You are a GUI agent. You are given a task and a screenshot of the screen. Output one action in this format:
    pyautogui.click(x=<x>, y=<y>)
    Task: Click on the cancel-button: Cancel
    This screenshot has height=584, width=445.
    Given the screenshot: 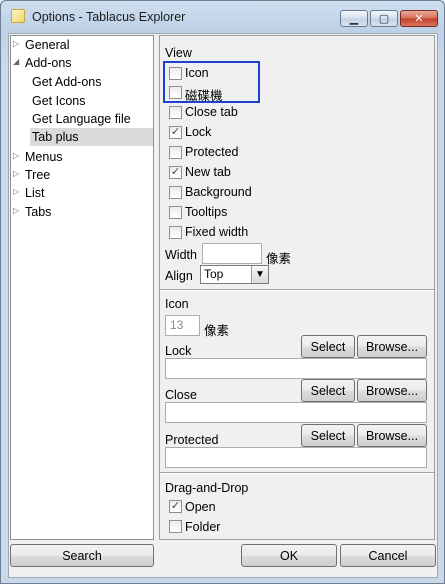 What is the action you would take?
    pyautogui.click(x=388, y=555)
    